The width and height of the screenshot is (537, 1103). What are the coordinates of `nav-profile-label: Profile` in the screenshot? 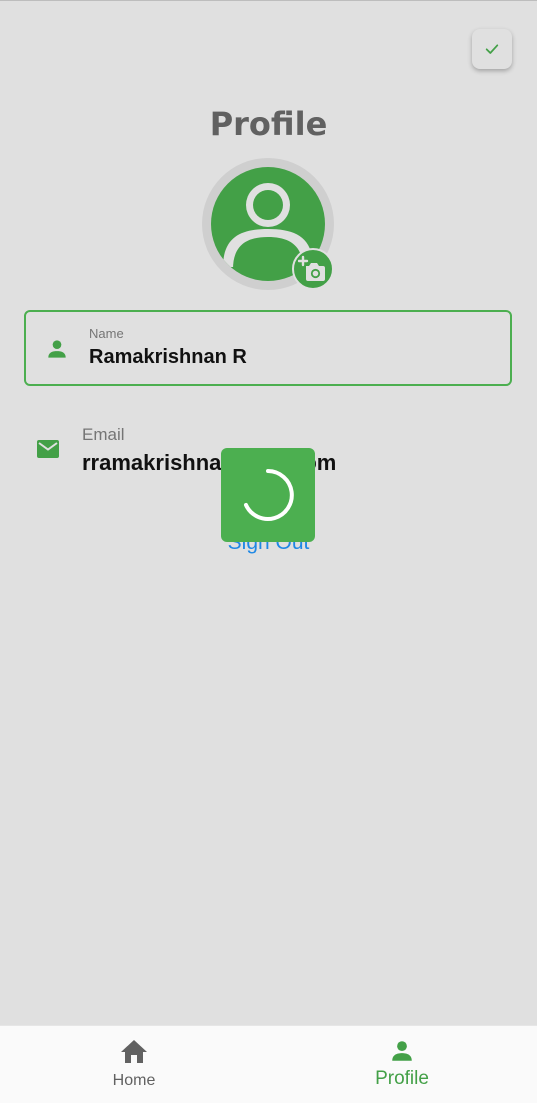 It's located at (402, 1078).